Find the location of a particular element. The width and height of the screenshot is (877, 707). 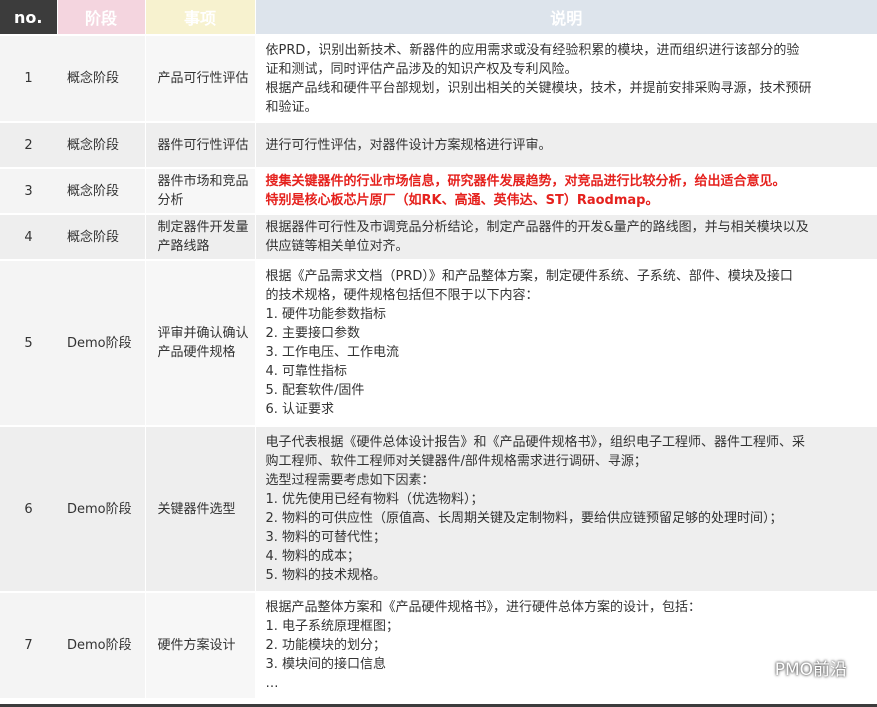

row-number: 4 is located at coordinates (28, 236).